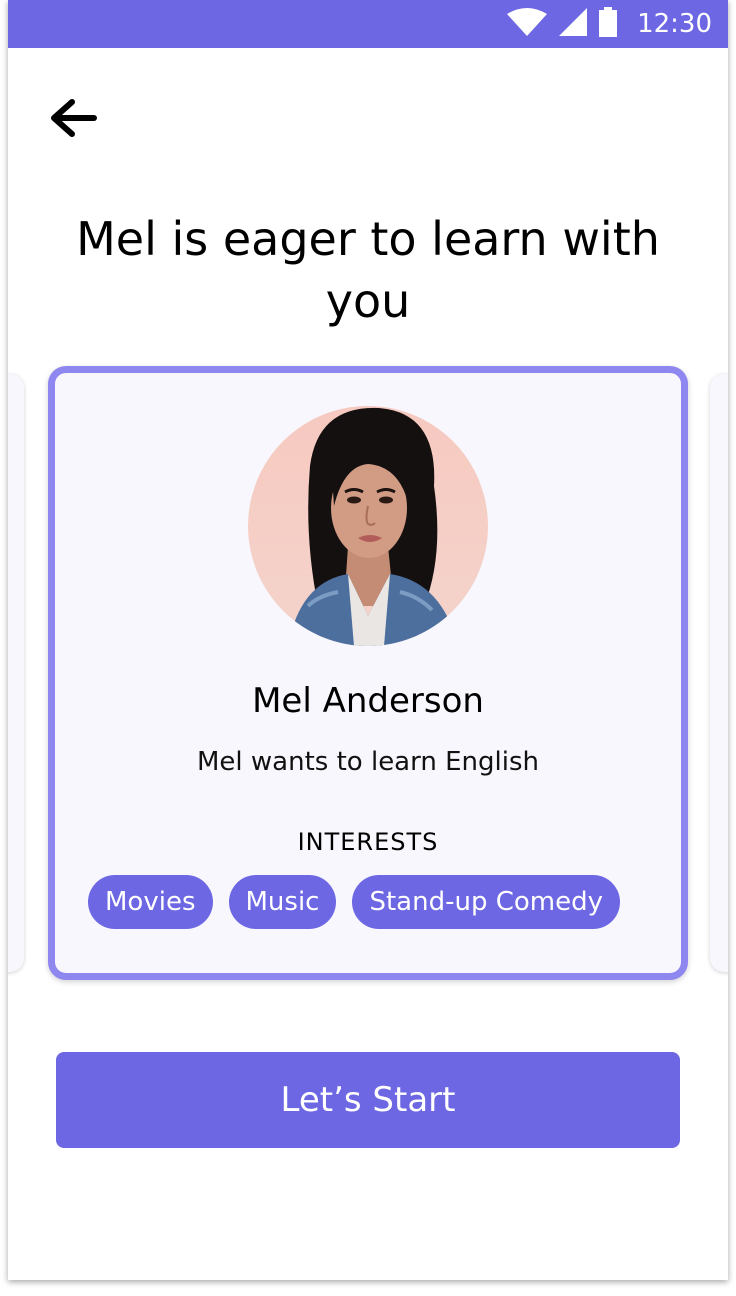 This screenshot has height=1296, width=736. I want to click on interests-list: Movies Music Stand-up Comedy, so click(354, 902).